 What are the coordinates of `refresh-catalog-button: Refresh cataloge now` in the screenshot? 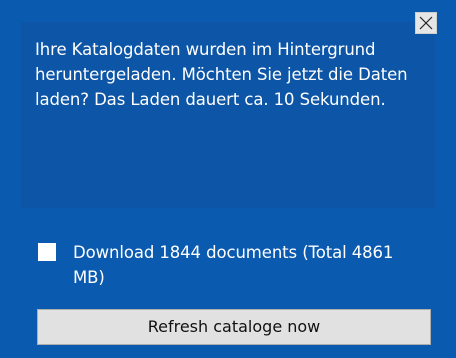 It's located at (234, 327).